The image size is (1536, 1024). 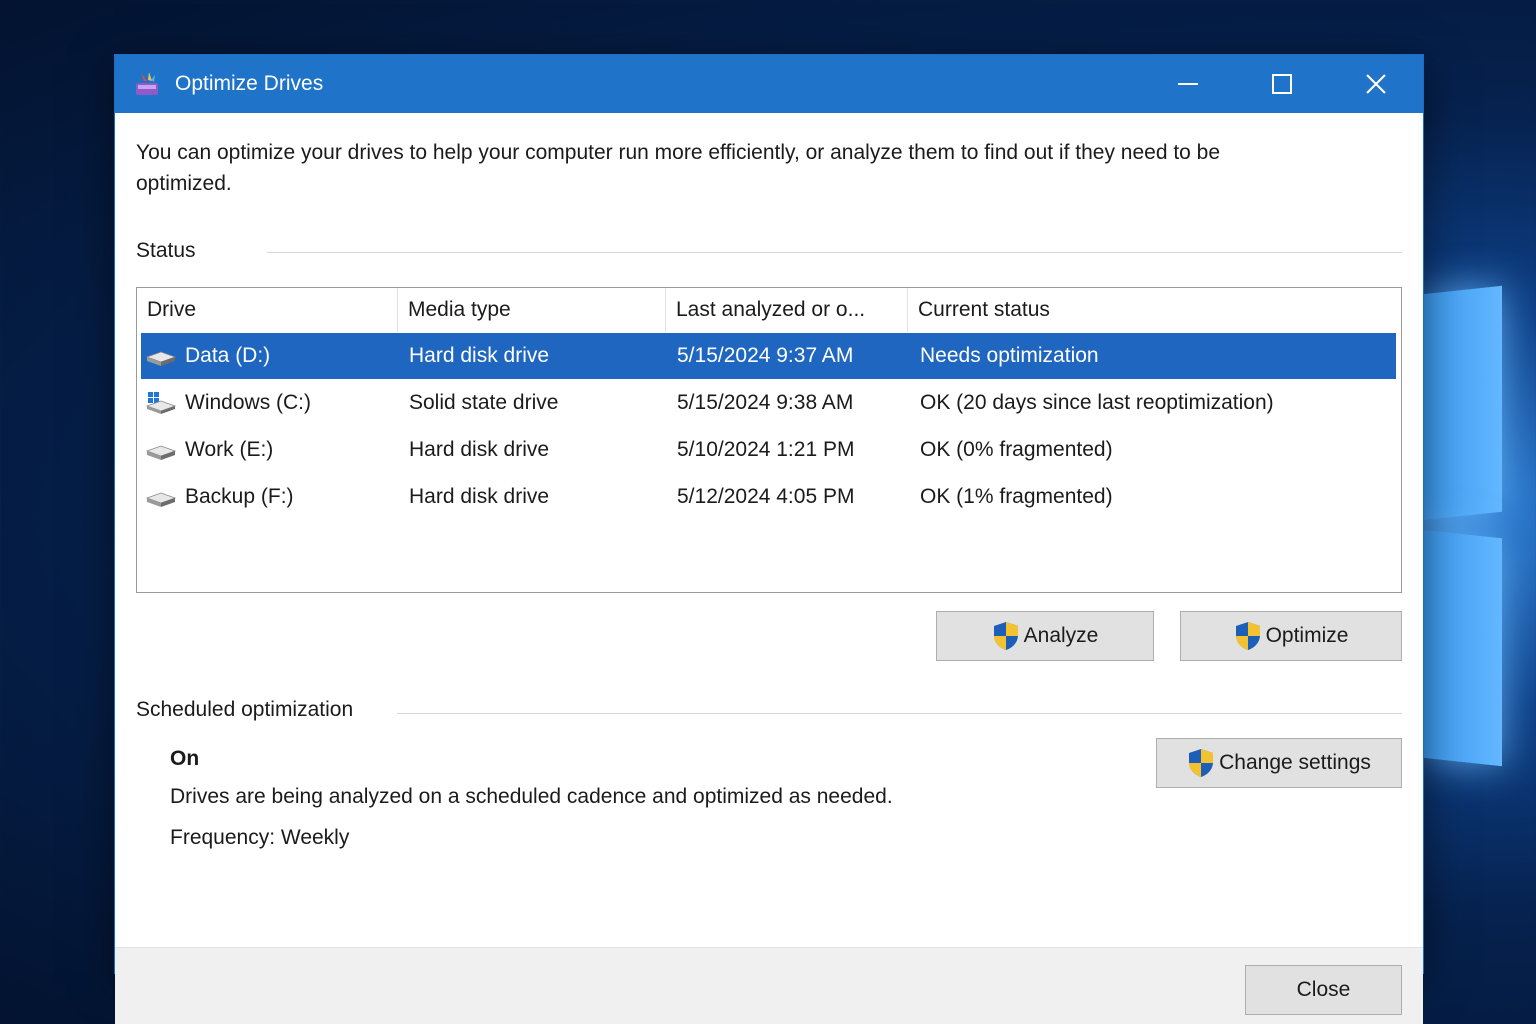 I want to click on optimize-button: Optimize, so click(x=1291, y=636).